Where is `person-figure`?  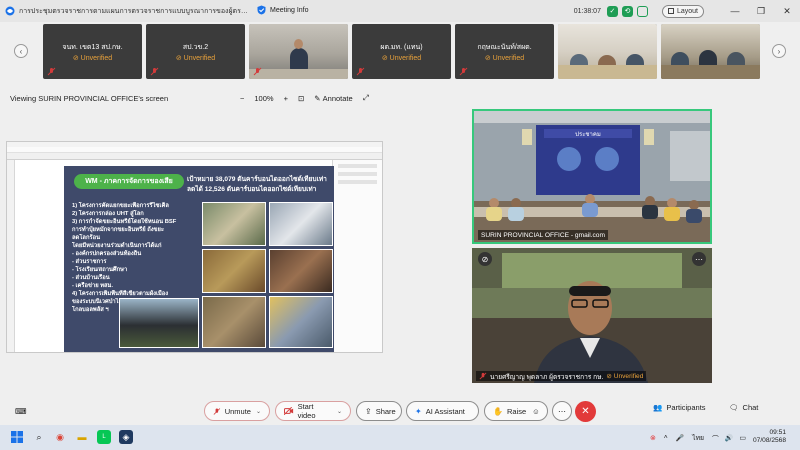
person-figure is located at coordinates (299, 59).